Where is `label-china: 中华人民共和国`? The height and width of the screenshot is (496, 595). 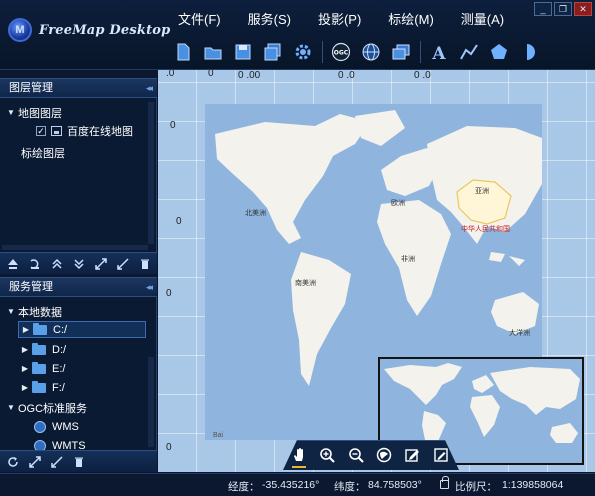 label-china: 中华人民共和国 is located at coordinates (485, 229).